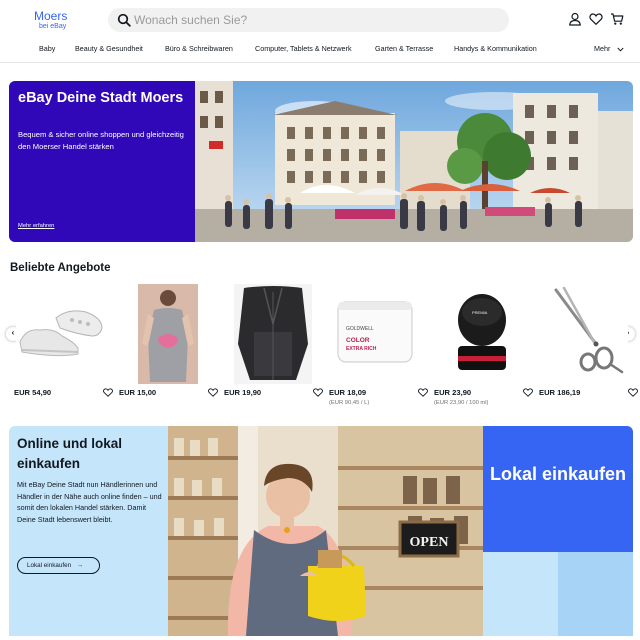  What do you see at coordinates (61, 334) in the screenshot?
I see `product-image-sneakers` at bounding box center [61, 334].